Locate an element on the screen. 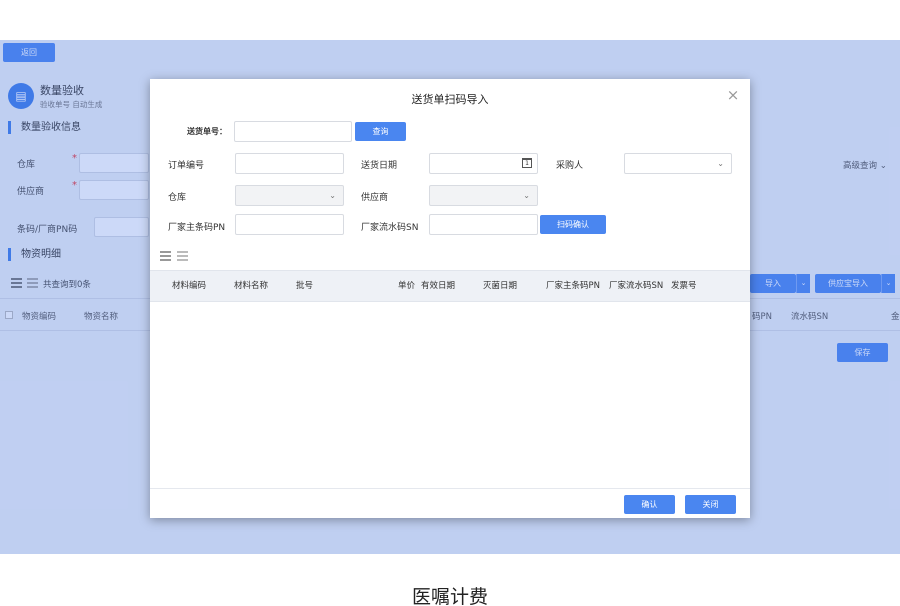  column-header: 批号 is located at coordinates (305, 286).